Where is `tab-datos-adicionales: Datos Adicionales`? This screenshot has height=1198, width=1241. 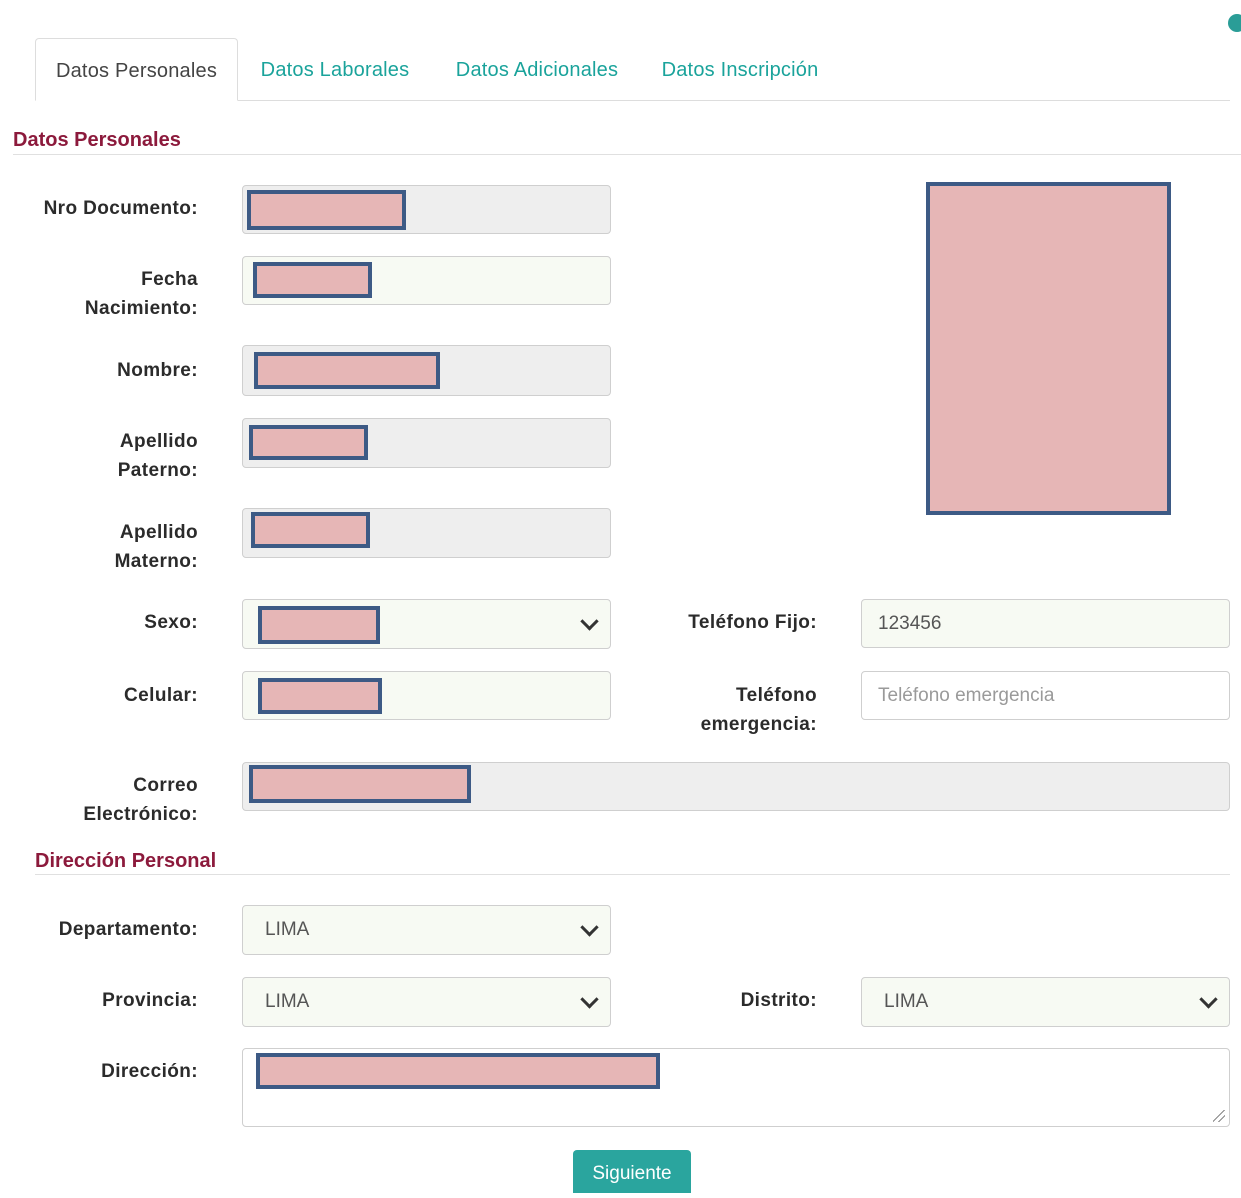 tab-datos-adicionales: Datos Adicionales is located at coordinates (537, 68).